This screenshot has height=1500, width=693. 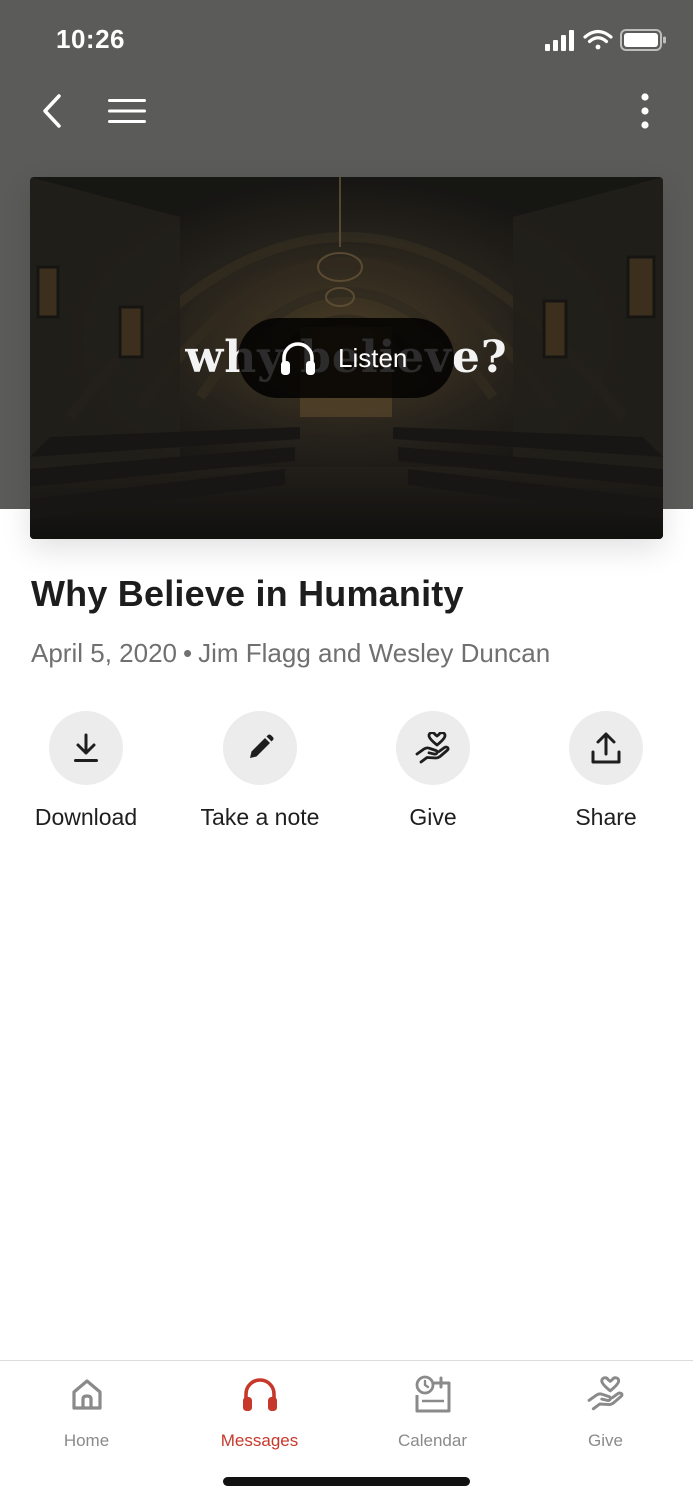 I want to click on listen-label: Listen, so click(x=373, y=357).